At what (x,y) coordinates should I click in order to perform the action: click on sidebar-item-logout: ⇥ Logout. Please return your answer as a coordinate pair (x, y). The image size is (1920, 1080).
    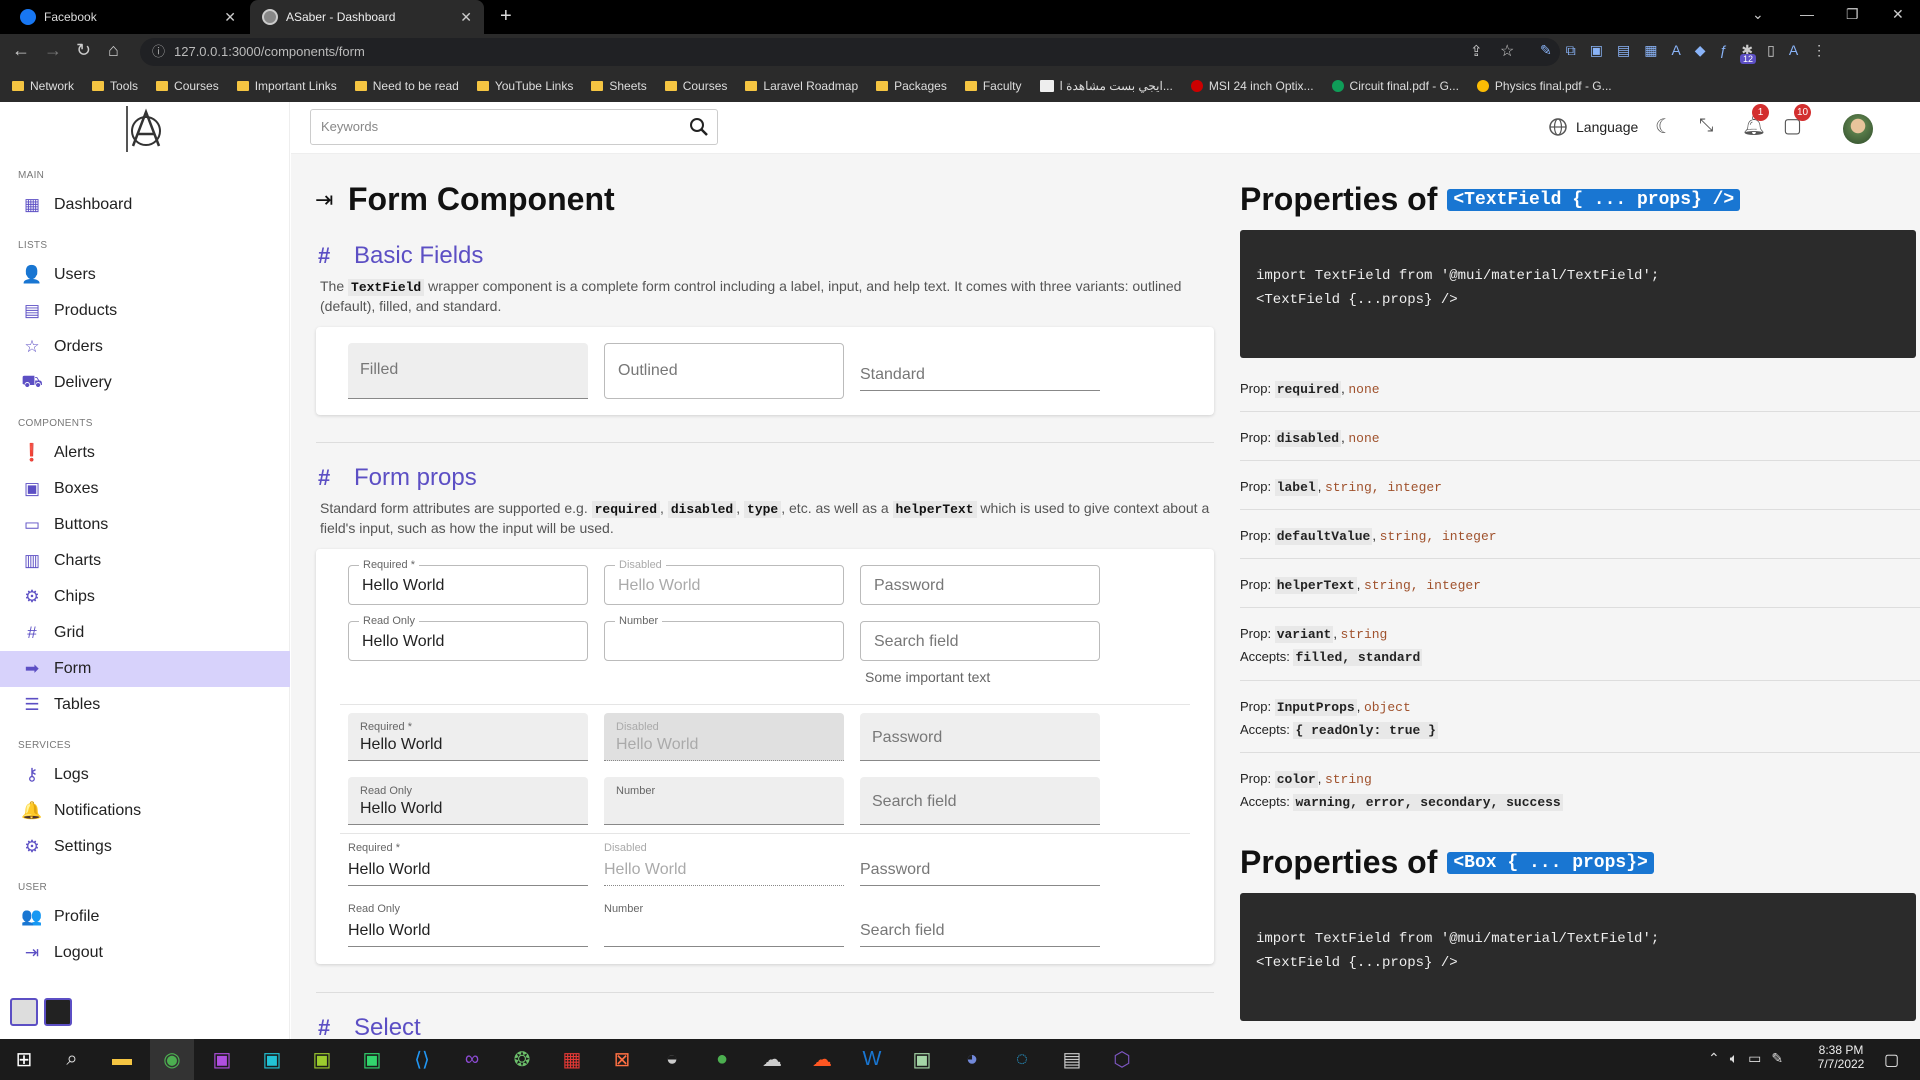
    Looking at the image, I should click on (145, 953).